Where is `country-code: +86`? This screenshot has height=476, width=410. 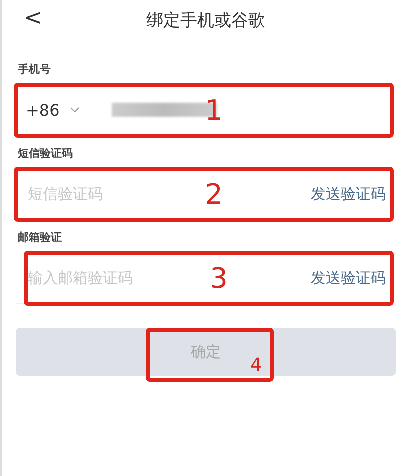
country-code: +86 is located at coordinates (43, 110).